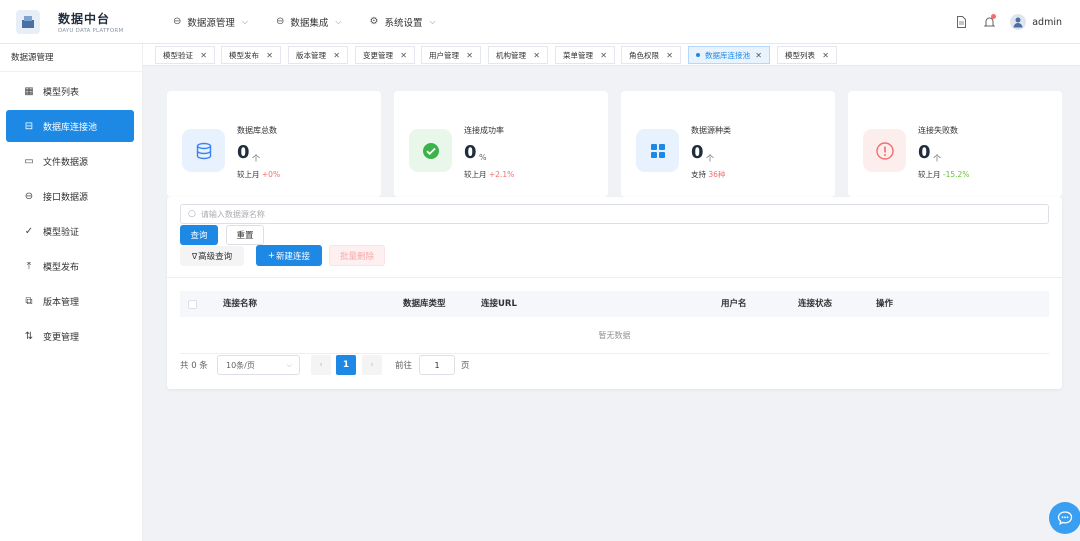 The height and width of the screenshot is (541, 1080). I want to click on username: admin, so click(1047, 22).